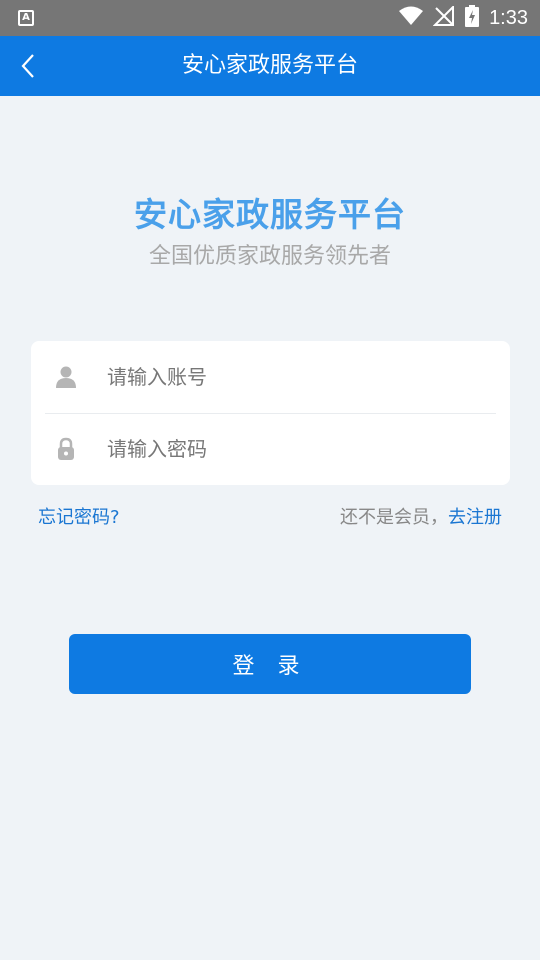  What do you see at coordinates (269, 256) in the screenshot?
I see `brand-subtitle: 全国优质家政服务领先者` at bounding box center [269, 256].